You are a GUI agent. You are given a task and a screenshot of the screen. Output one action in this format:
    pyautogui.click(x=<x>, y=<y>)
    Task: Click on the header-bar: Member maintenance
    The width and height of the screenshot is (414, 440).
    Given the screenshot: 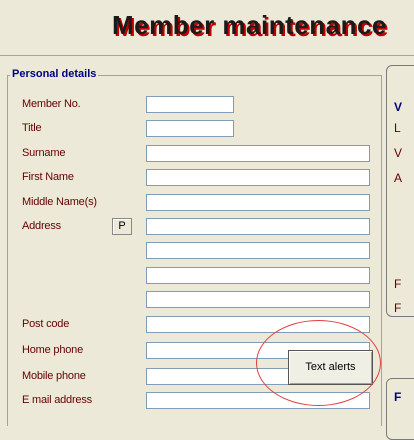 What is the action you would take?
    pyautogui.click(x=207, y=28)
    